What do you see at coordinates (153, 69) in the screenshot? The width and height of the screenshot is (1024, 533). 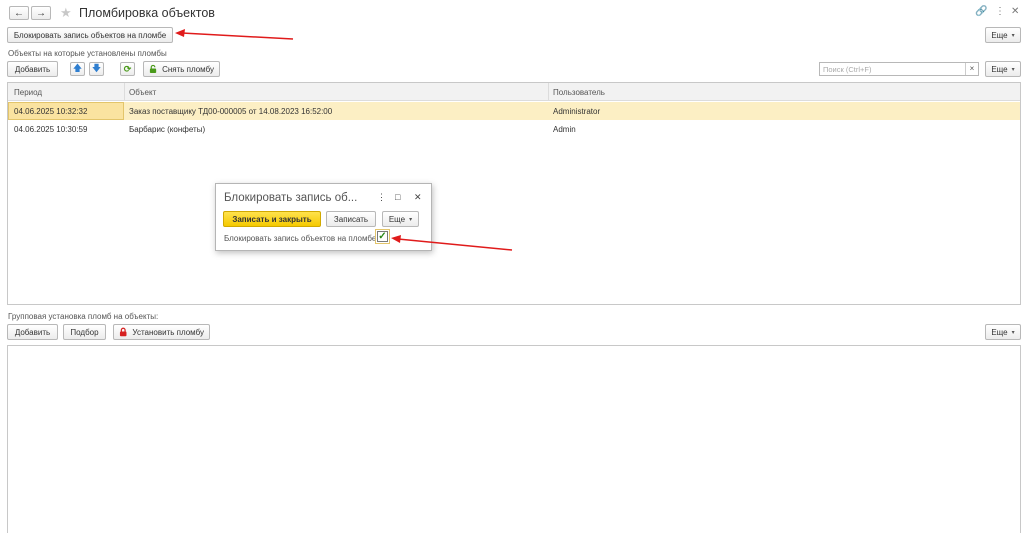 I see `unlock-icon` at bounding box center [153, 69].